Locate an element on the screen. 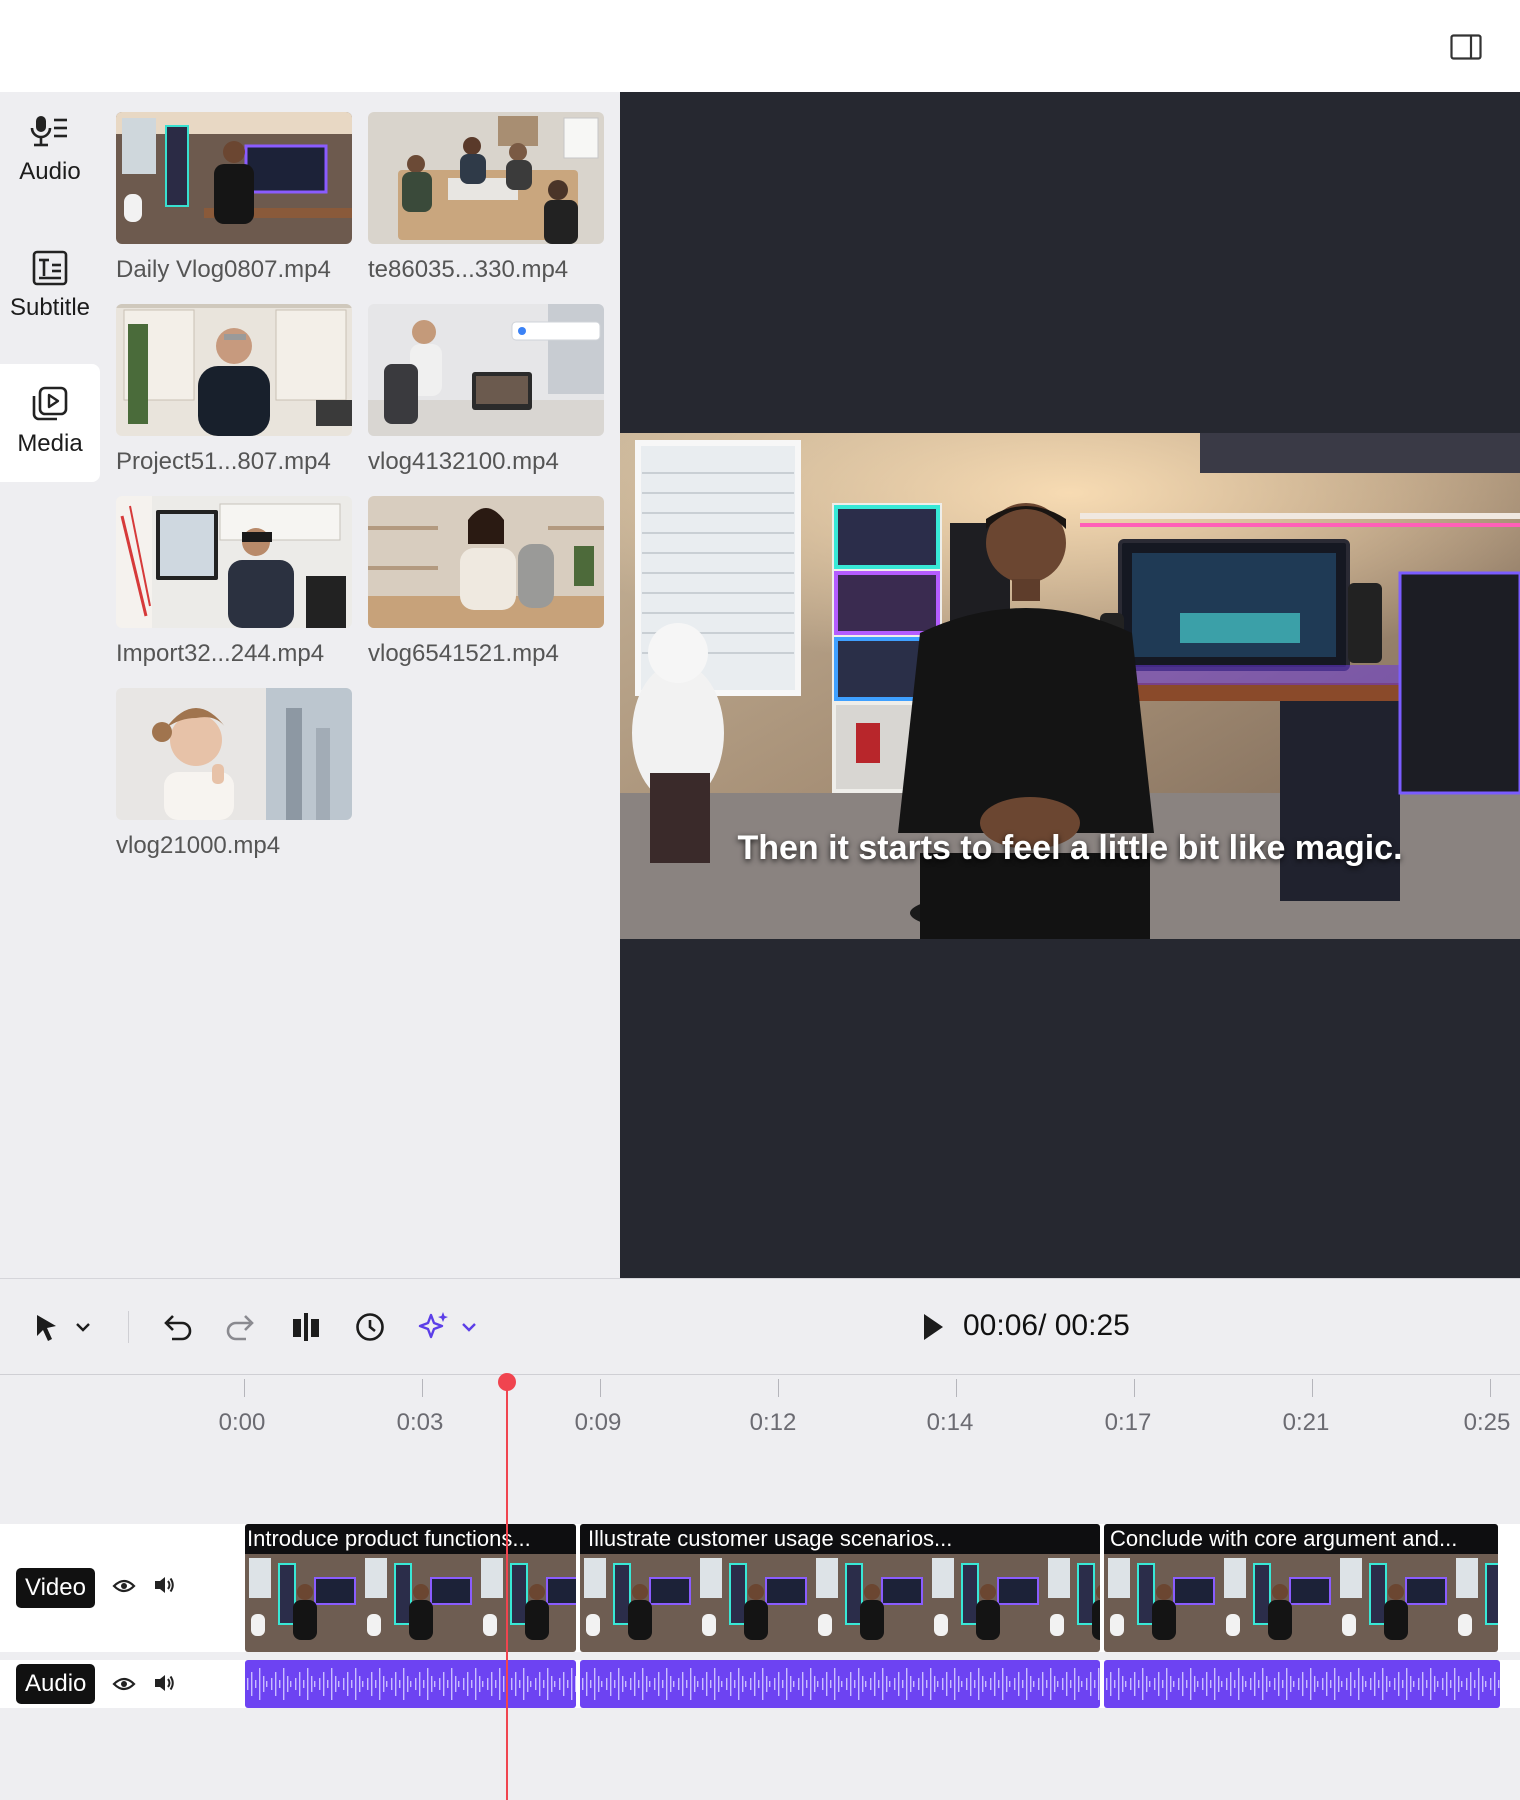  ruler-label: 0:00 is located at coordinates (242, 1422).